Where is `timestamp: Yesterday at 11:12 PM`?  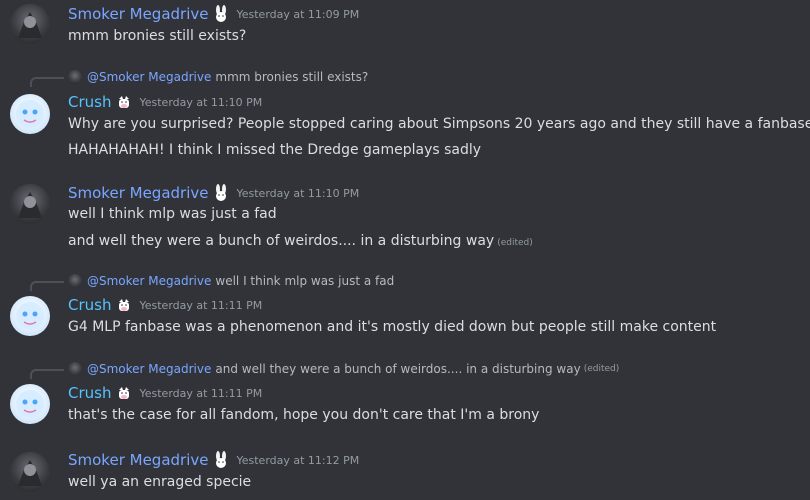
timestamp: Yesterday at 11:12 PM is located at coordinates (298, 460).